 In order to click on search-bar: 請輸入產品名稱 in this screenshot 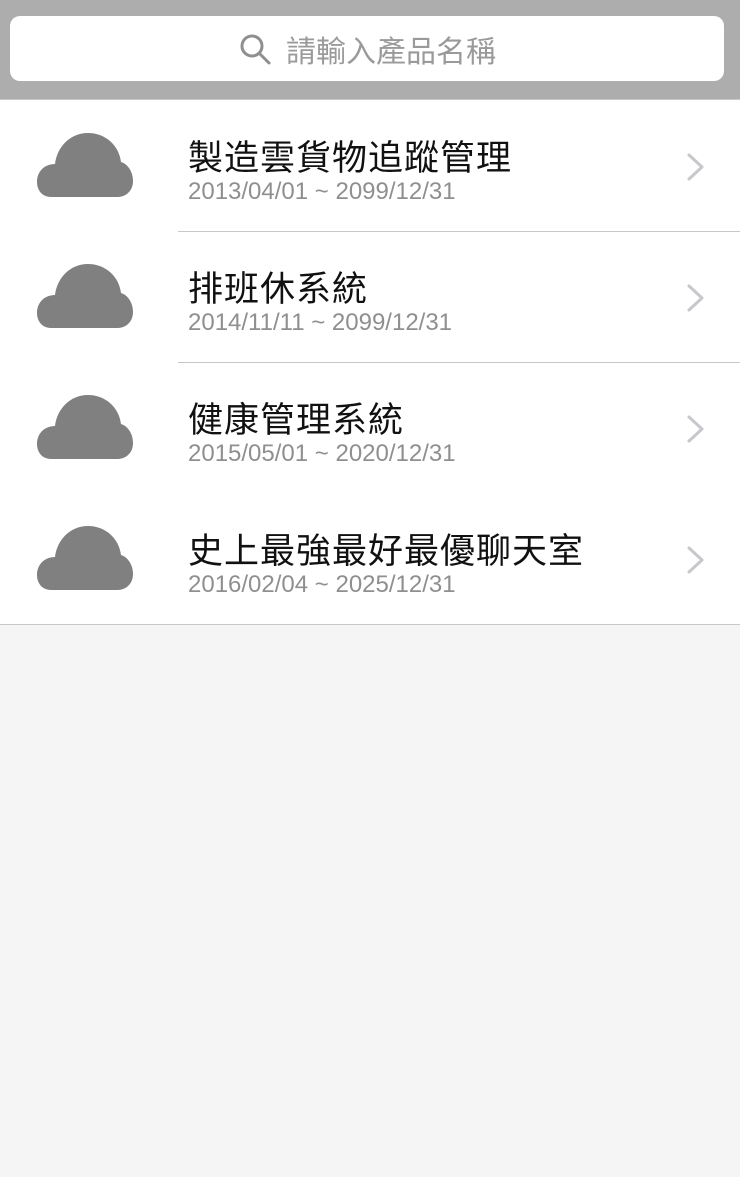, I will do `click(370, 50)`.